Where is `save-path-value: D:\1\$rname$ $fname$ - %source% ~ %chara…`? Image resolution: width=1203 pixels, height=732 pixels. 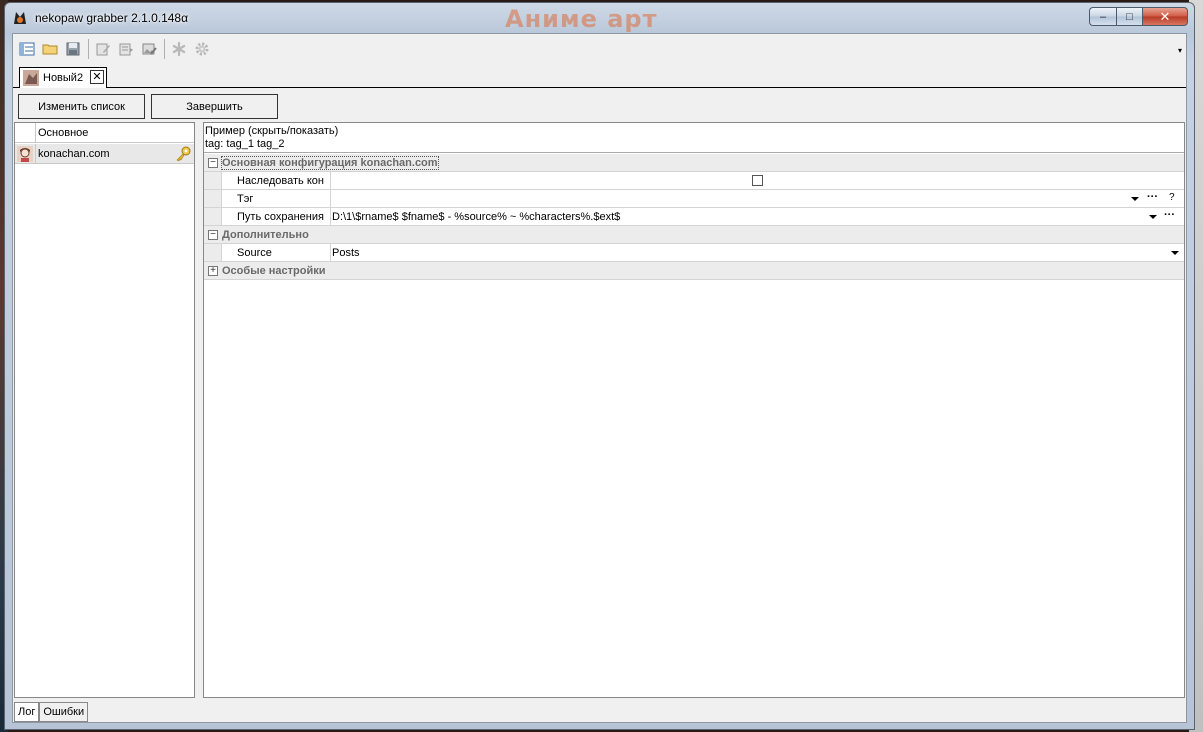 save-path-value: D:\1\$rname$ $fname$ - %source% ~ %chara… is located at coordinates (476, 216).